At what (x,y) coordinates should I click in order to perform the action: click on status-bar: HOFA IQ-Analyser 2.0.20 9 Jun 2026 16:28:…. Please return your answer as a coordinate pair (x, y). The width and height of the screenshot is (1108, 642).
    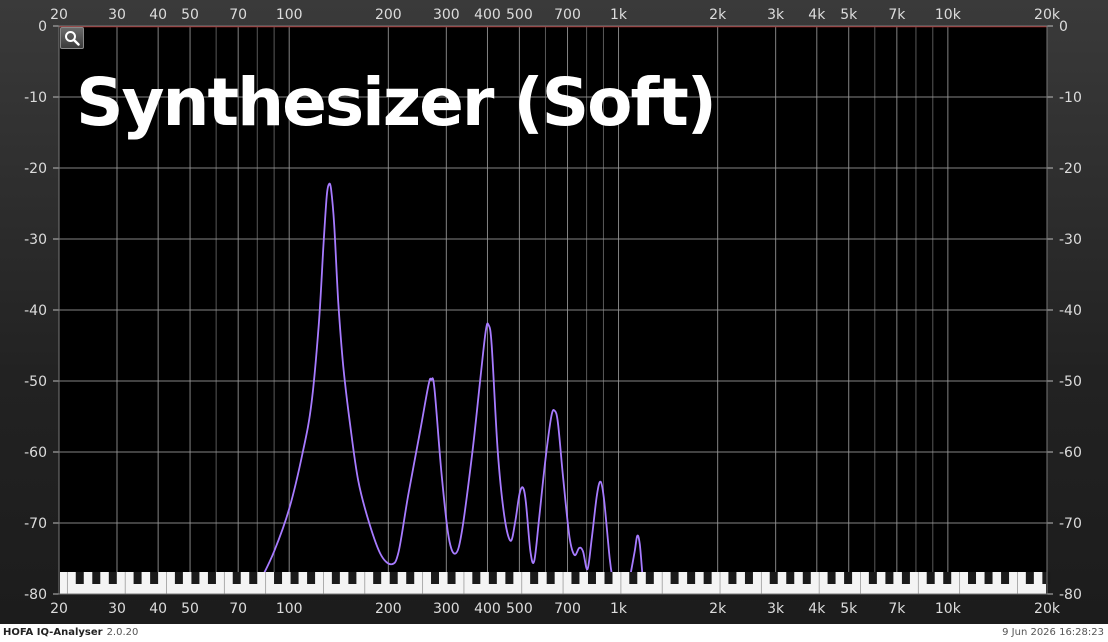
    Looking at the image, I should click on (554, 633).